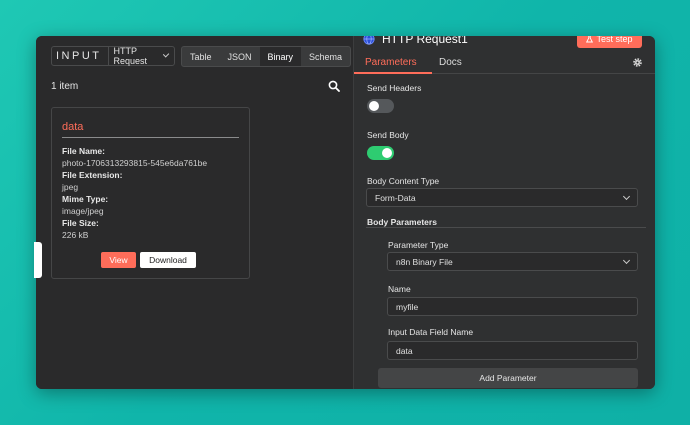 This screenshot has width=690, height=425. What do you see at coordinates (393, 73) in the screenshot?
I see `active-tab-indicator` at bounding box center [393, 73].